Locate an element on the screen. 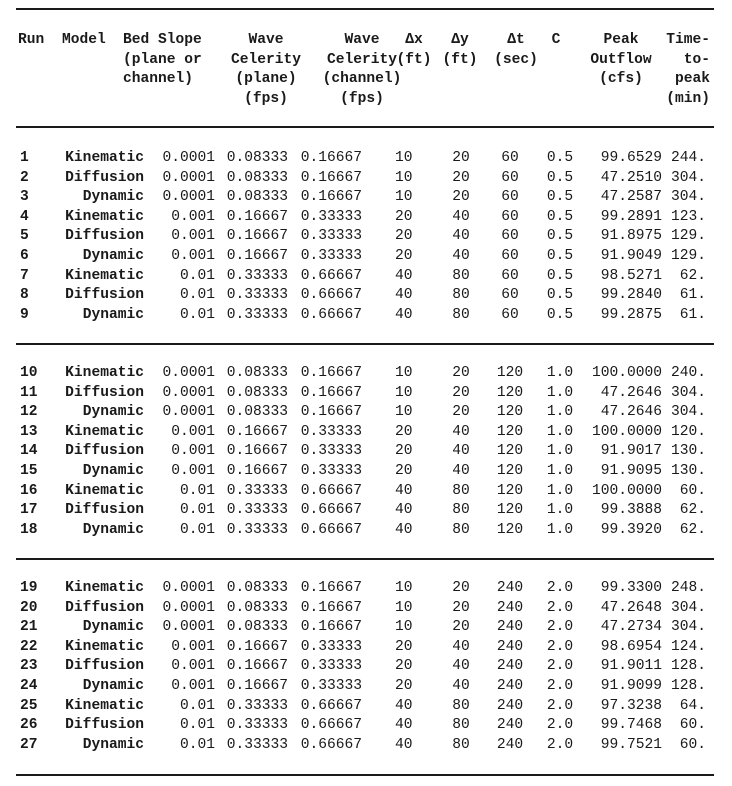 The width and height of the screenshot is (732, 786). cell-time-to-peak: 304. is located at coordinates (688, 607).